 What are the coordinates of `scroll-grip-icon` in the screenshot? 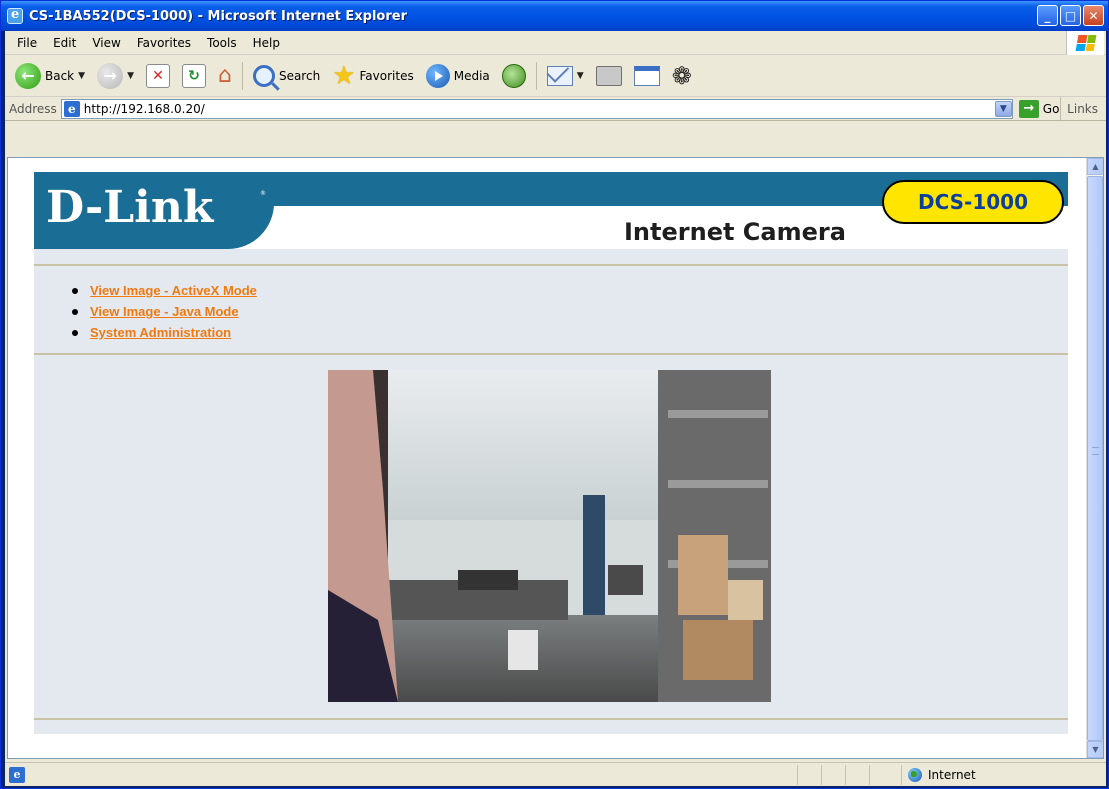 It's located at (1095, 451).